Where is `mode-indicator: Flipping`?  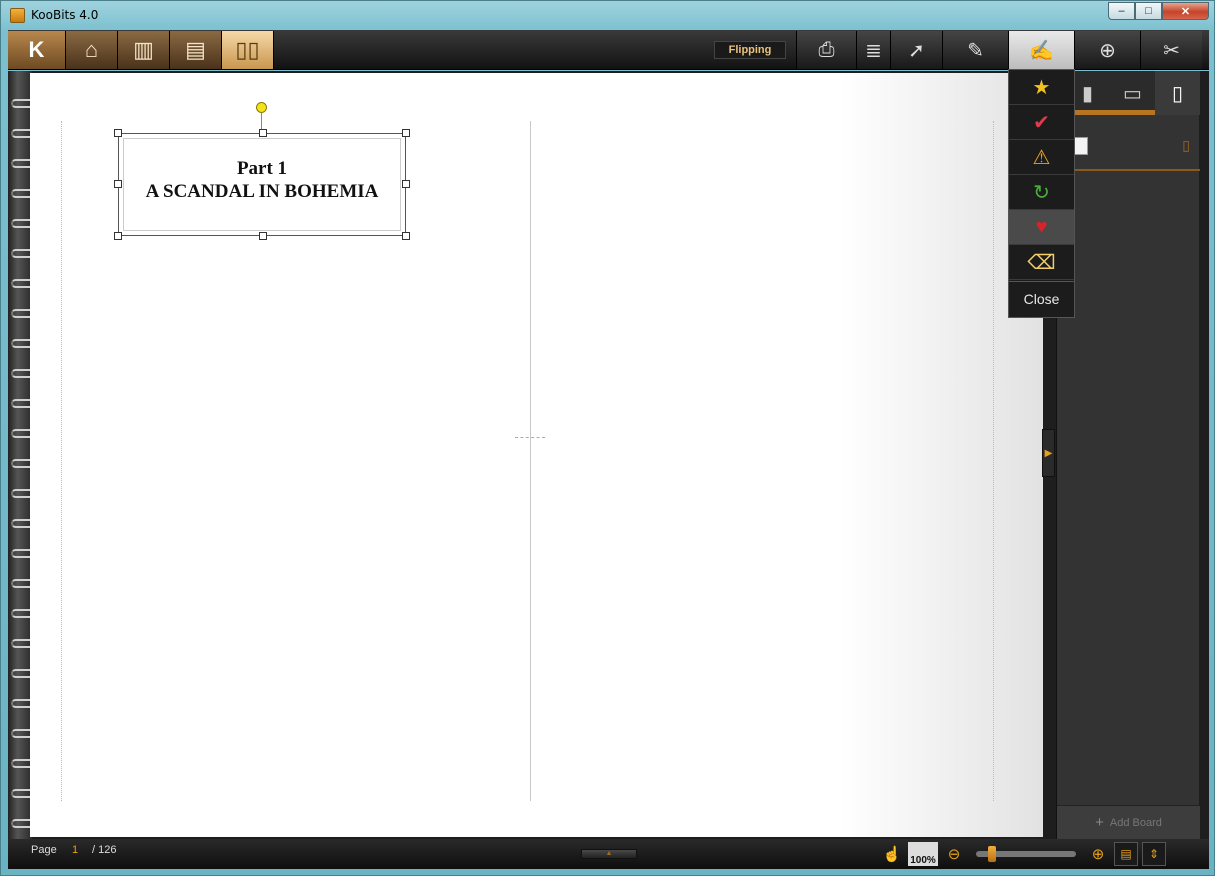
mode-indicator: Flipping is located at coordinates (750, 50).